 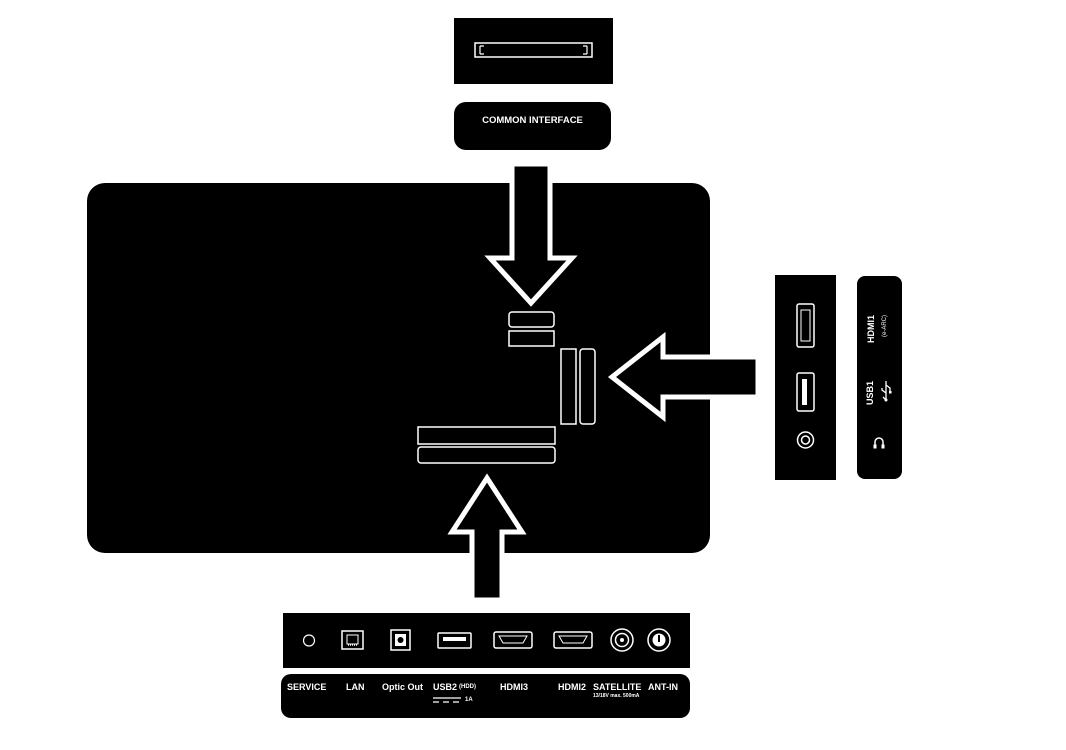 What do you see at coordinates (879, 377) in the screenshot?
I see `side-label-panel: HDMI1 (e-ARC) USB1` at bounding box center [879, 377].